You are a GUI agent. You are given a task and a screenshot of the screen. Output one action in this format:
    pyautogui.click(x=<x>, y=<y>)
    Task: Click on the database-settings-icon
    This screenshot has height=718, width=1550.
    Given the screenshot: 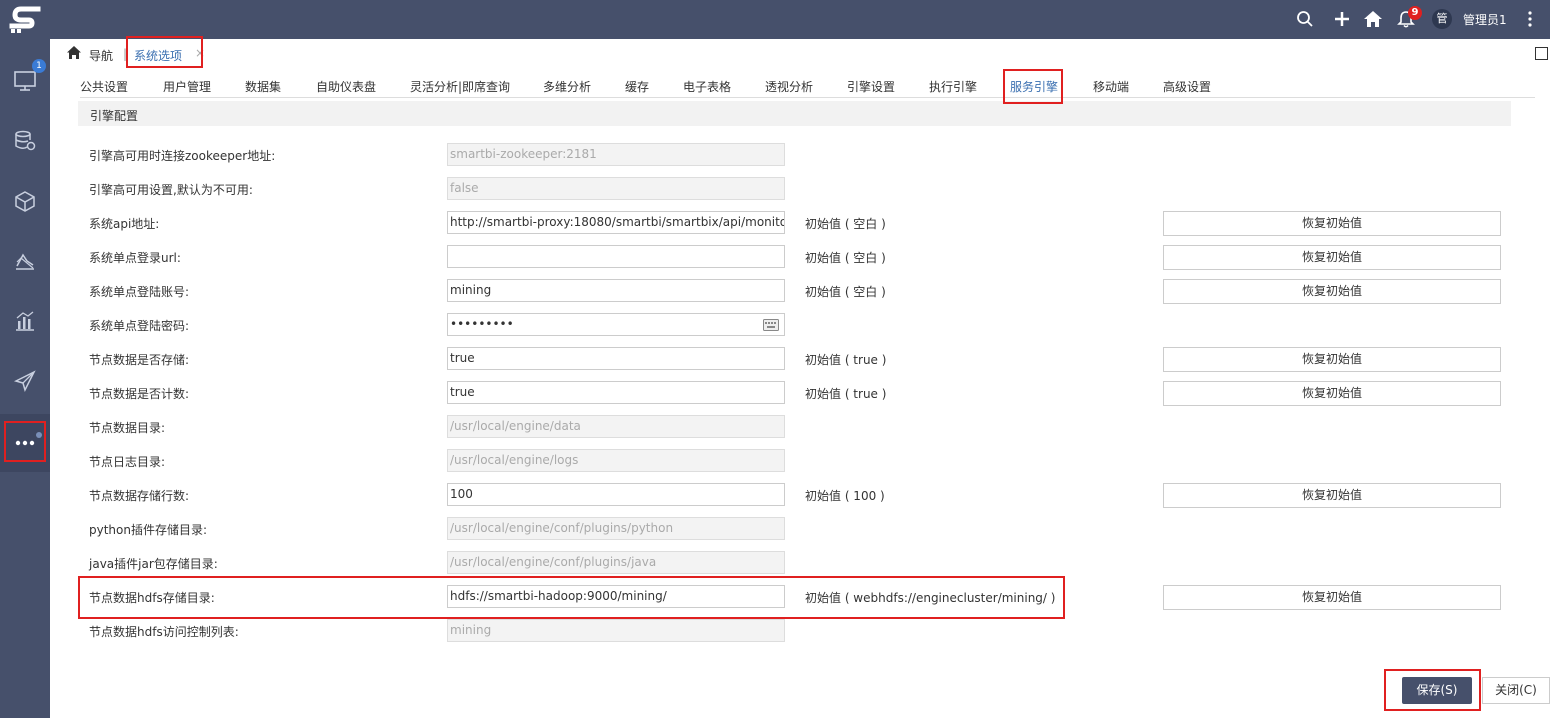 What is the action you would take?
    pyautogui.click(x=25, y=141)
    